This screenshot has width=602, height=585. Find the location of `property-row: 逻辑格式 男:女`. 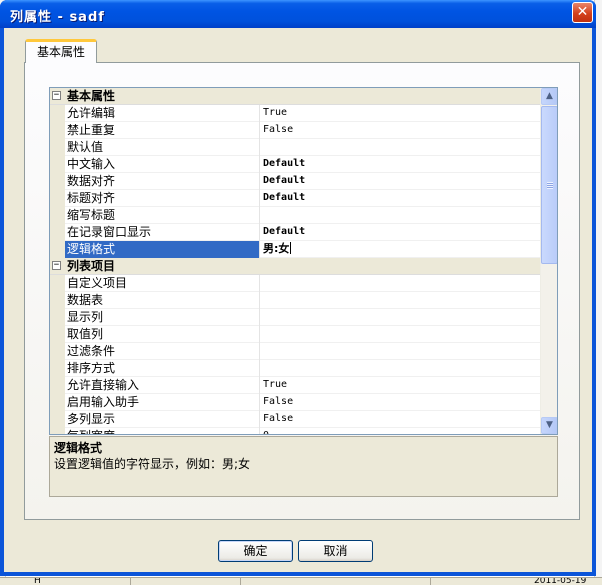

property-row: 逻辑格式 男:女 is located at coordinates (295, 249).